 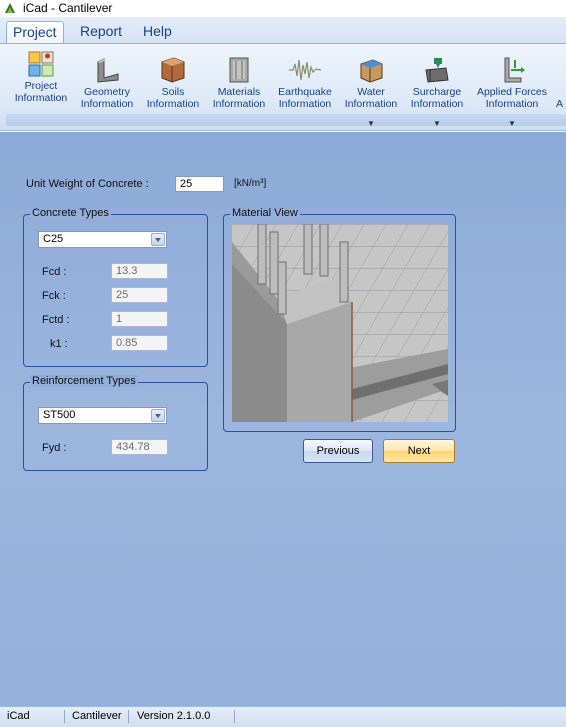 I want to click on ribbon-label: Applied Forces, so click(x=512, y=92).